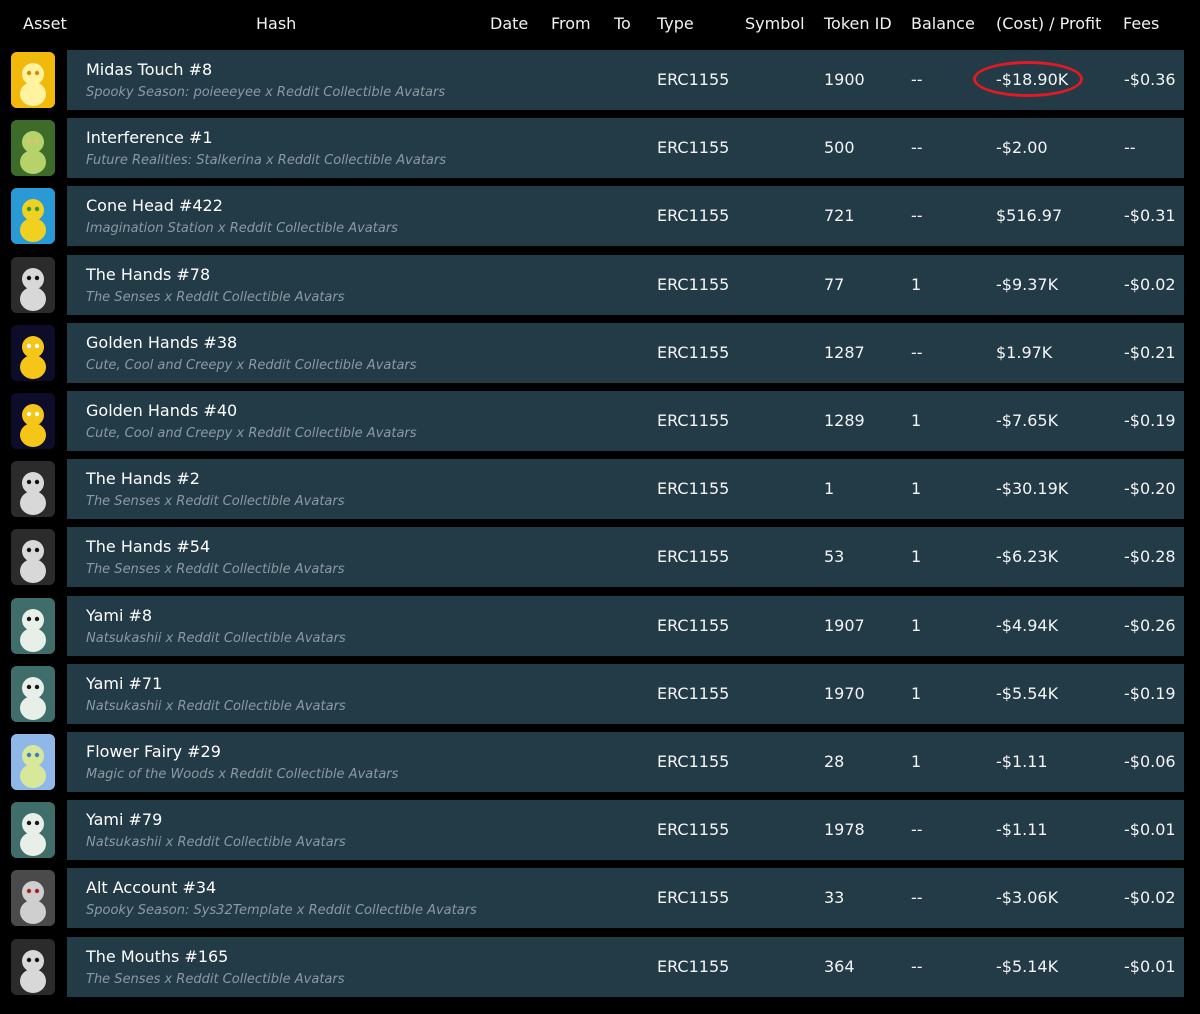  I want to click on asset-name: Flower Fairy #29, so click(153, 751).